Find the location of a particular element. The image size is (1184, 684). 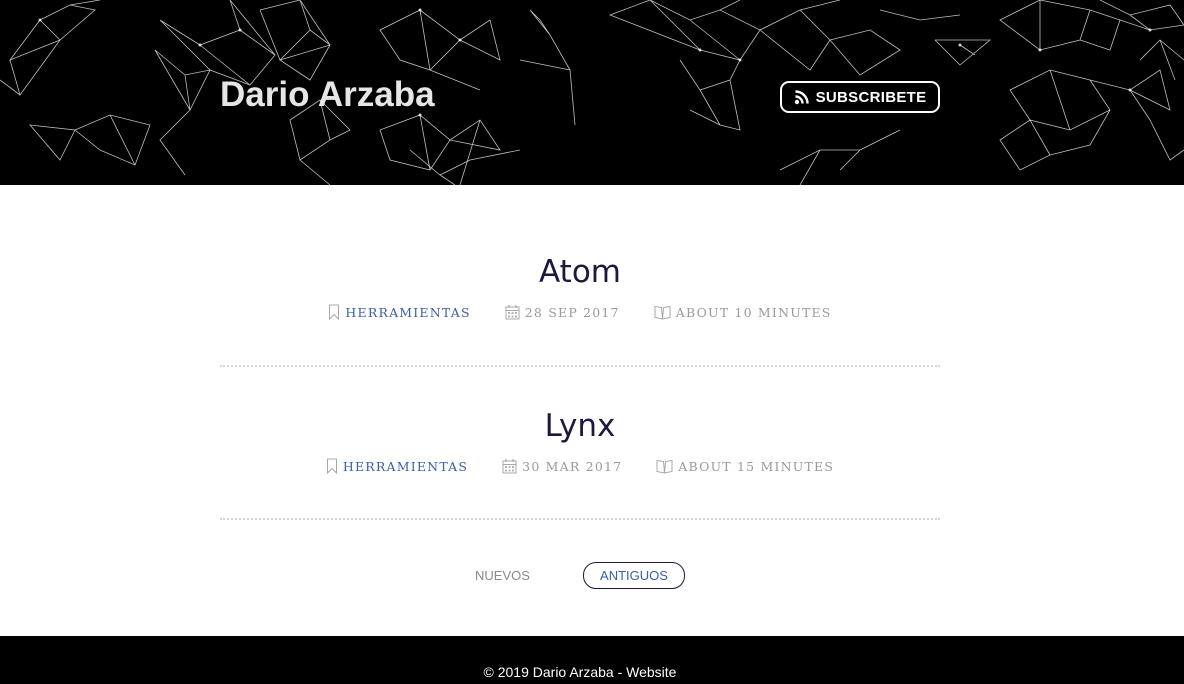

post-date: 30 MAR 2017 is located at coordinates (562, 466).